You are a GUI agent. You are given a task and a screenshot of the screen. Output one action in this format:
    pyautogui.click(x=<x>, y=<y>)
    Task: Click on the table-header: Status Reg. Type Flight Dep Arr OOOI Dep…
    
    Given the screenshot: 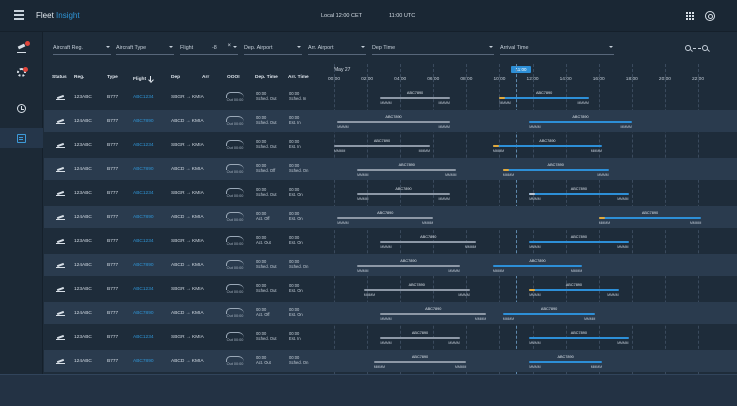 What is the action you would take?
    pyautogui.click(x=182, y=77)
    